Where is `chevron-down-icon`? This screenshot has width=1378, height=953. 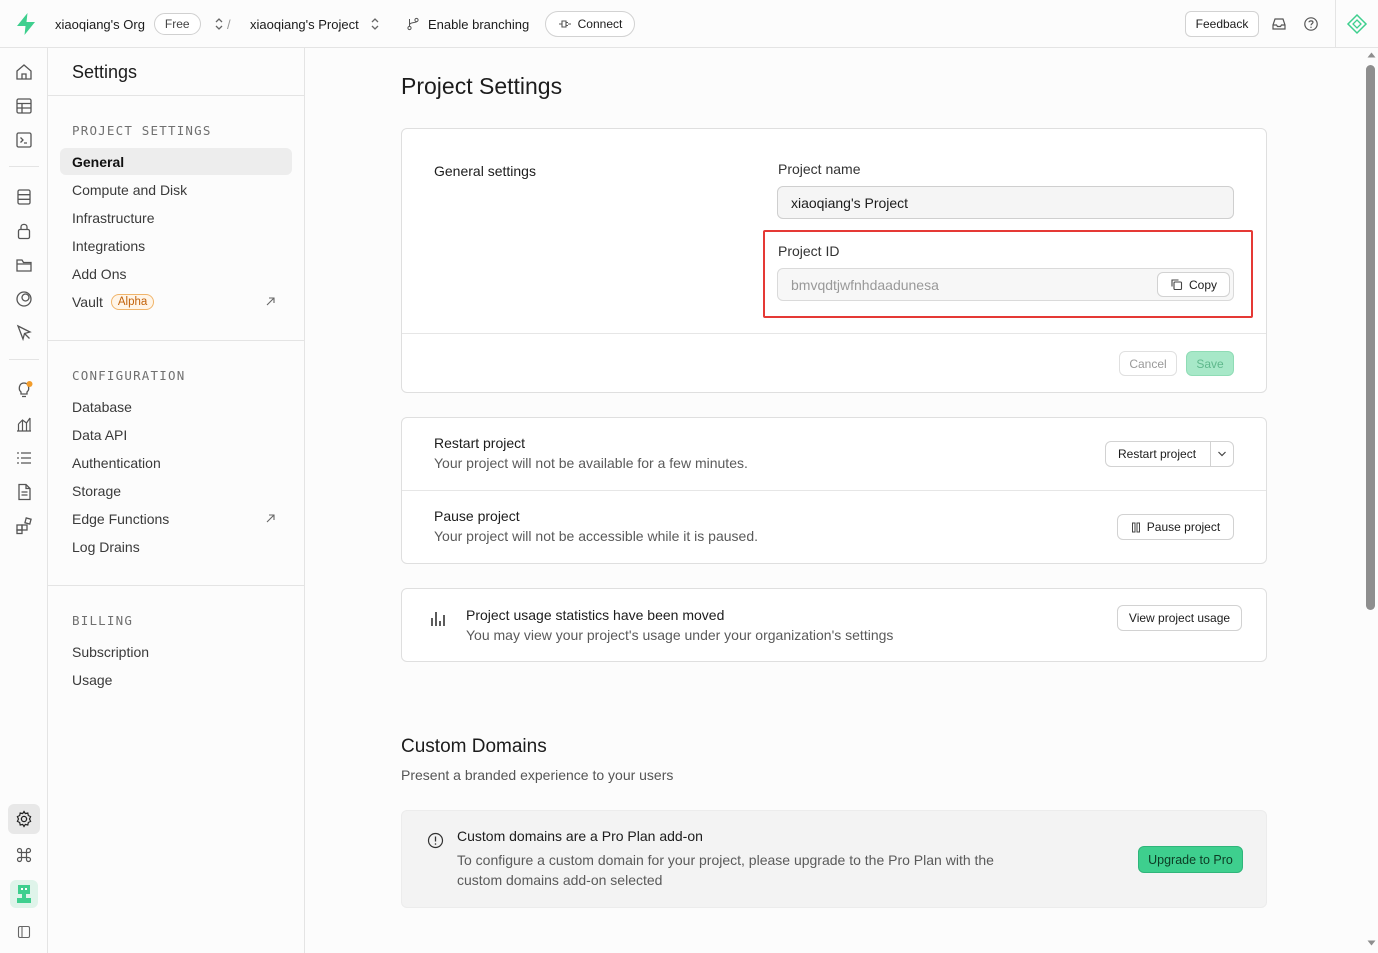
chevron-down-icon is located at coordinates (1222, 454).